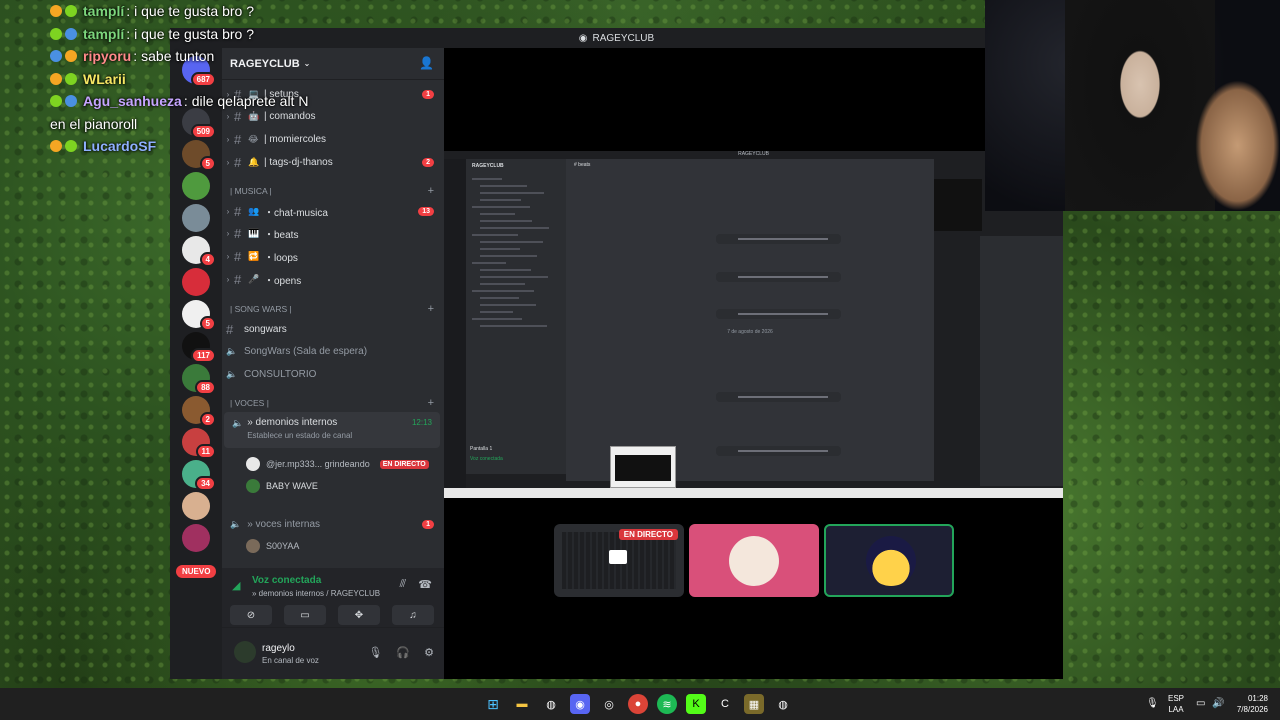 This screenshot has width=1280, height=720. Describe the element at coordinates (404, 464) in the screenshot. I see `live-badge: EN DIRECTO` at that location.